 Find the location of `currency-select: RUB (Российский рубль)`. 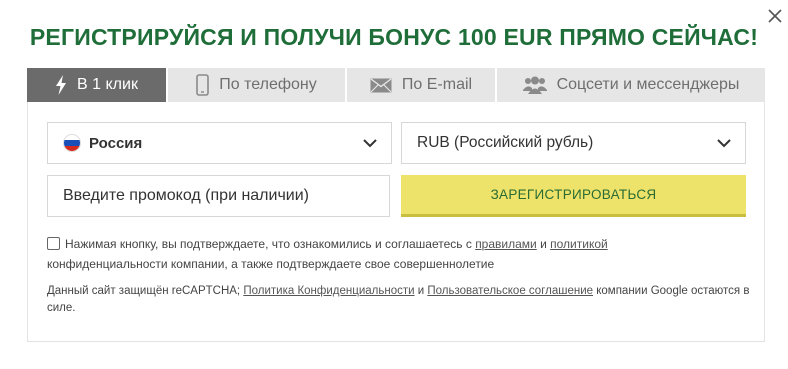

currency-select: RUB (Российский рубль) is located at coordinates (573, 143).